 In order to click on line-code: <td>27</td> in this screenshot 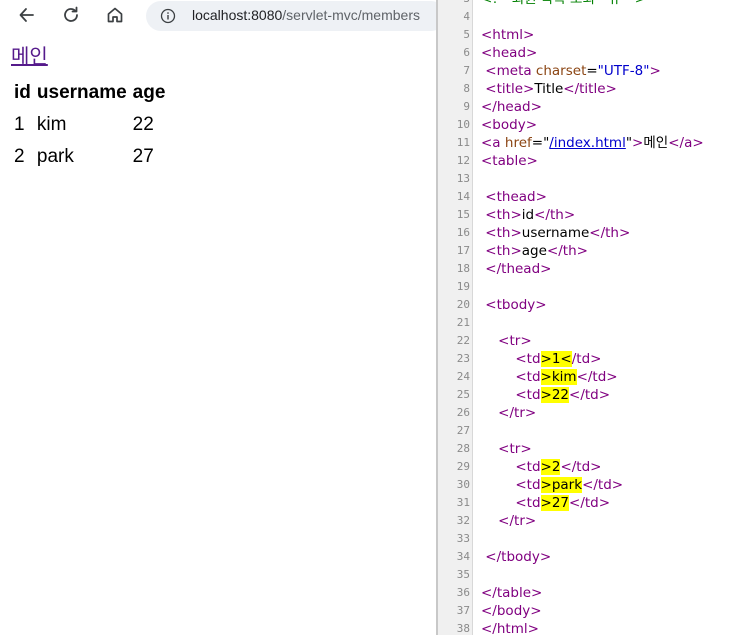, I will do `click(545, 503)`.